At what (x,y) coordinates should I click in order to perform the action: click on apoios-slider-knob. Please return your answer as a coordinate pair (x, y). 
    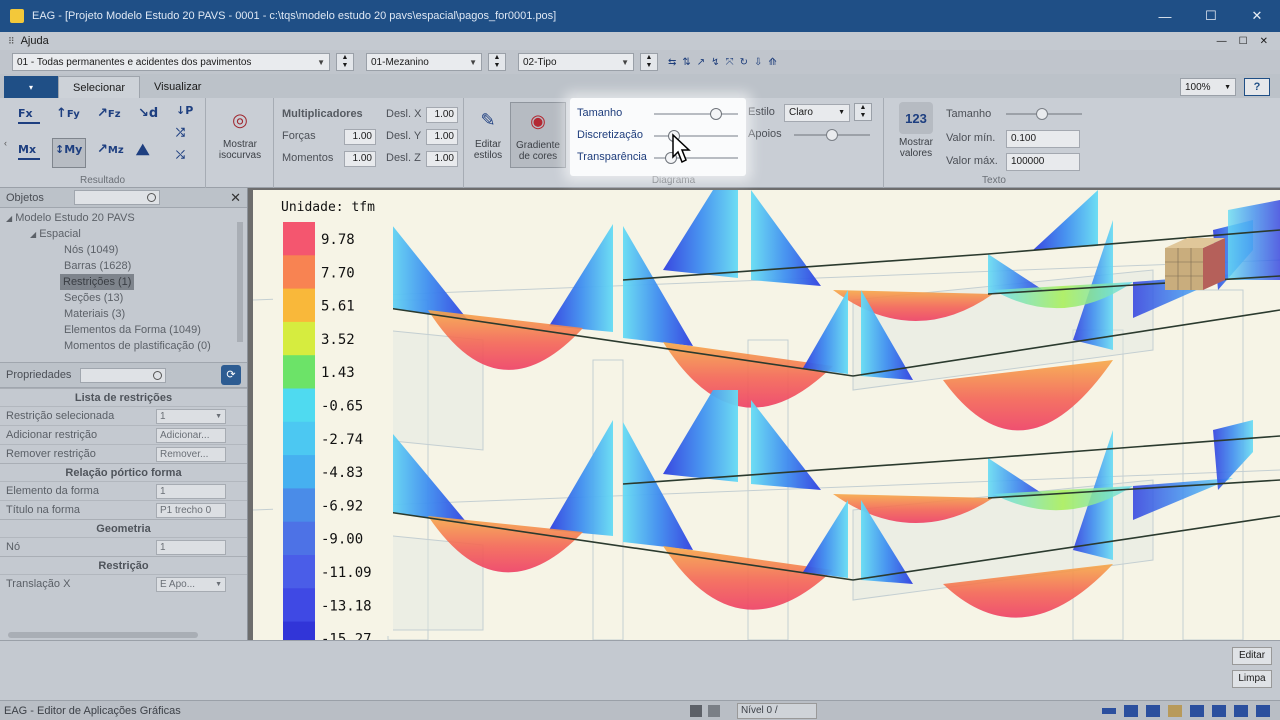
    Looking at the image, I should click on (832, 135).